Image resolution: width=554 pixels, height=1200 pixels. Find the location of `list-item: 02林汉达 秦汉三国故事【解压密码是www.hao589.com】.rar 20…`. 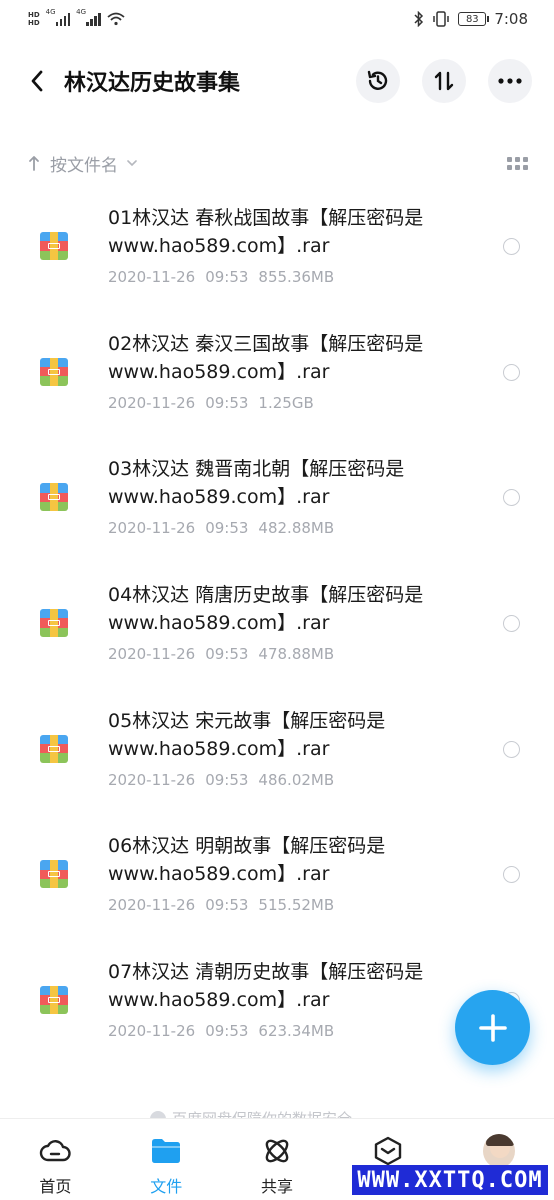

list-item: 02林汉达 秦汉三国故事【解压密码是www.hao589.com】.rar 20… is located at coordinates (277, 381).